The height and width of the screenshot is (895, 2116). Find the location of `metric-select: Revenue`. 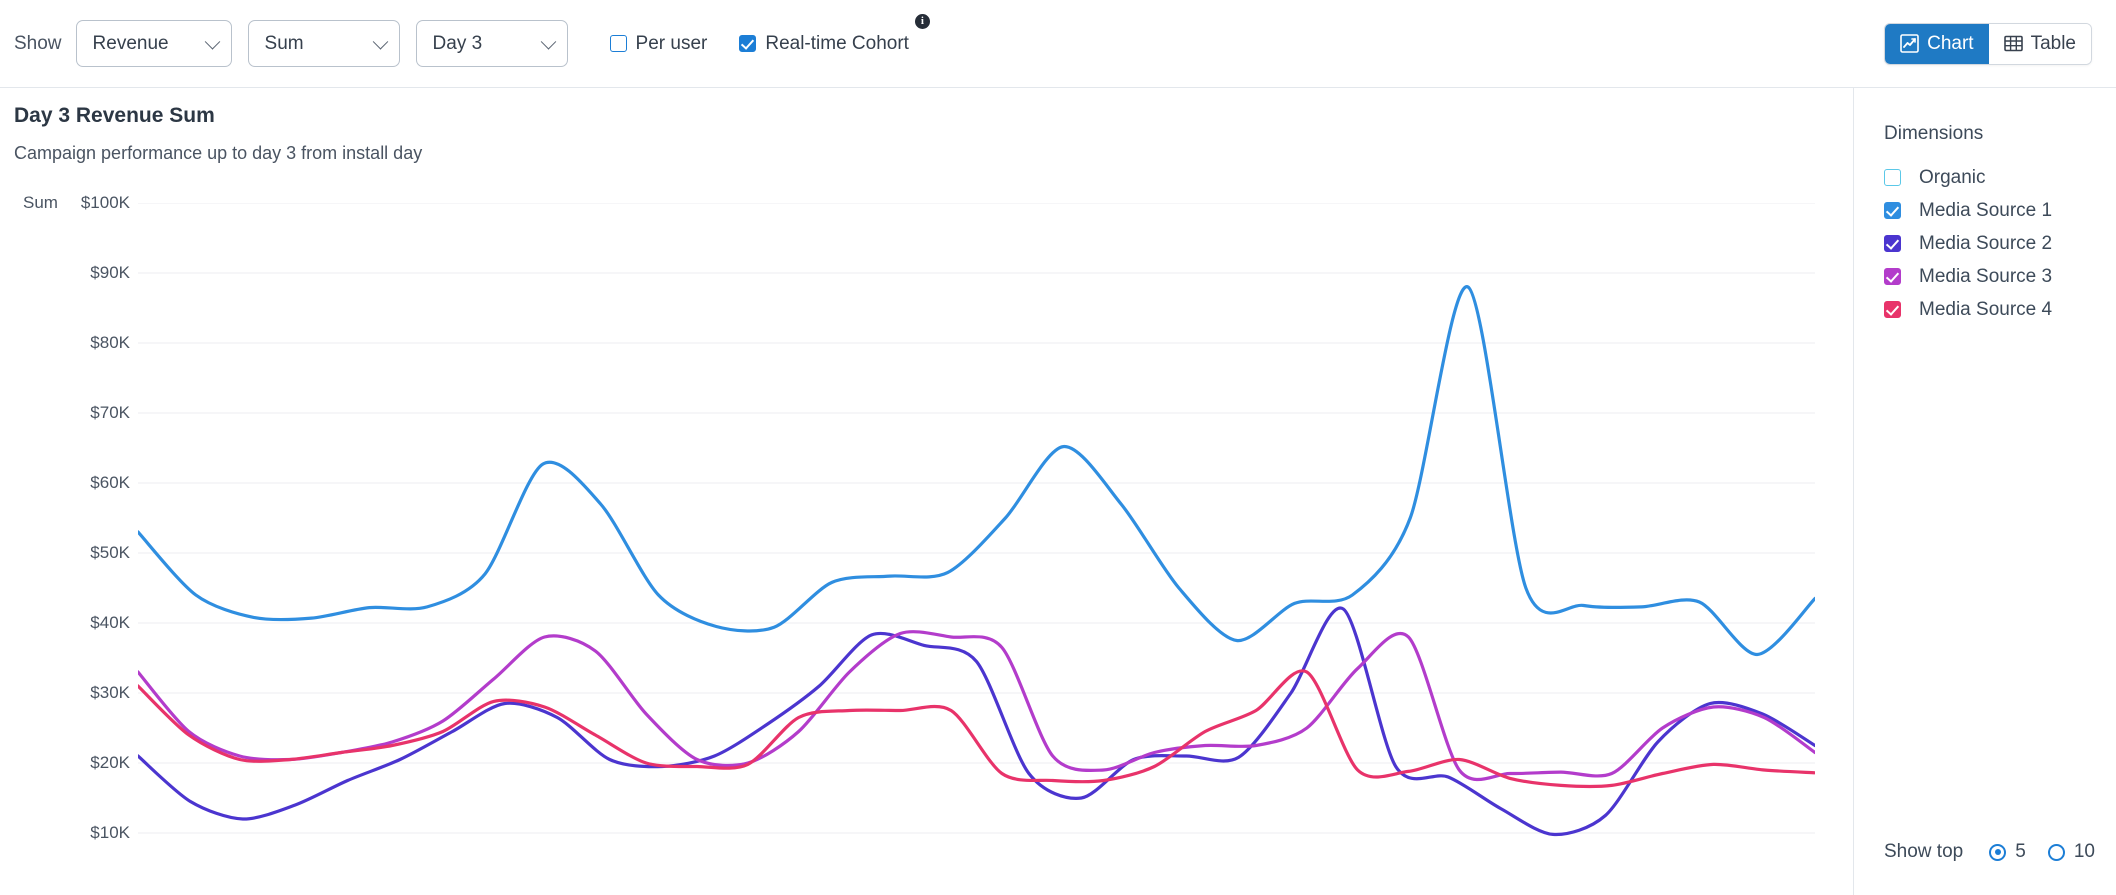

metric-select: Revenue is located at coordinates (153, 43).